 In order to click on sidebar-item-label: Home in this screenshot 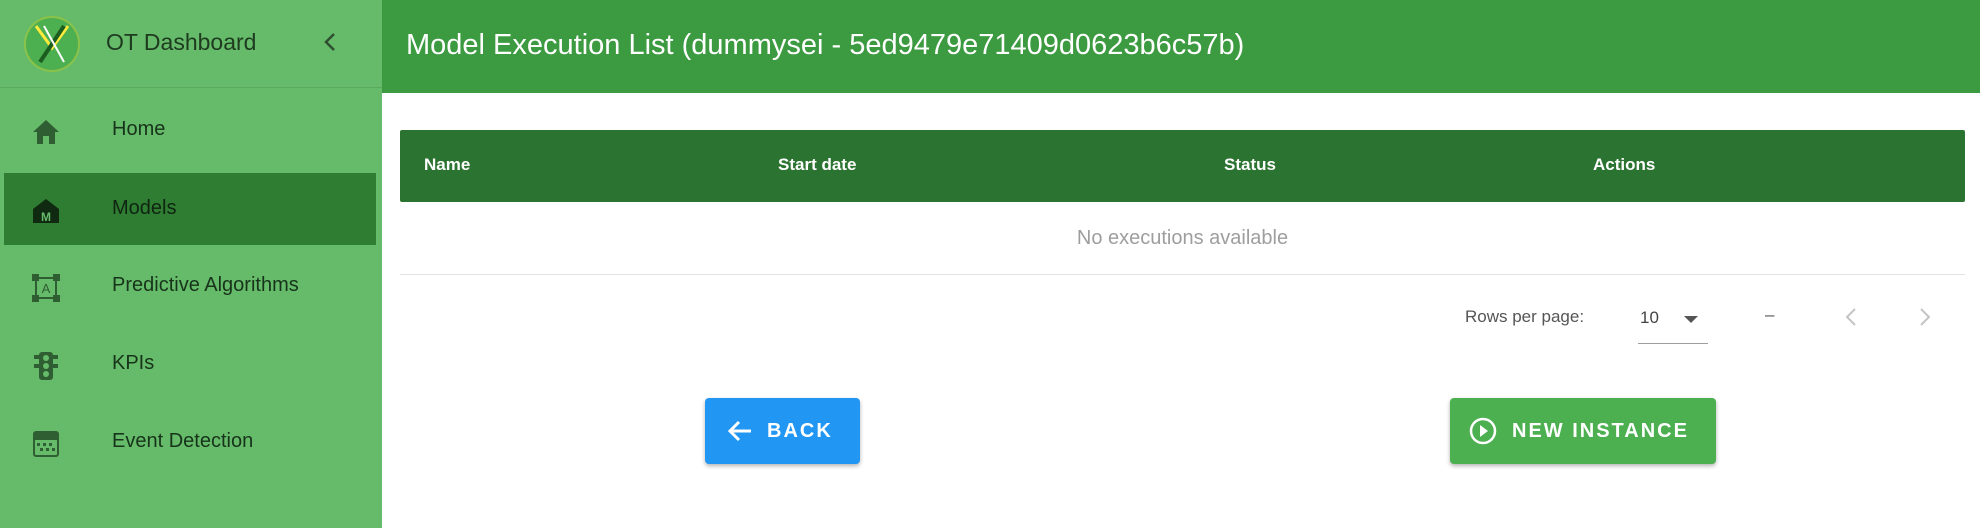, I will do `click(139, 129)`.